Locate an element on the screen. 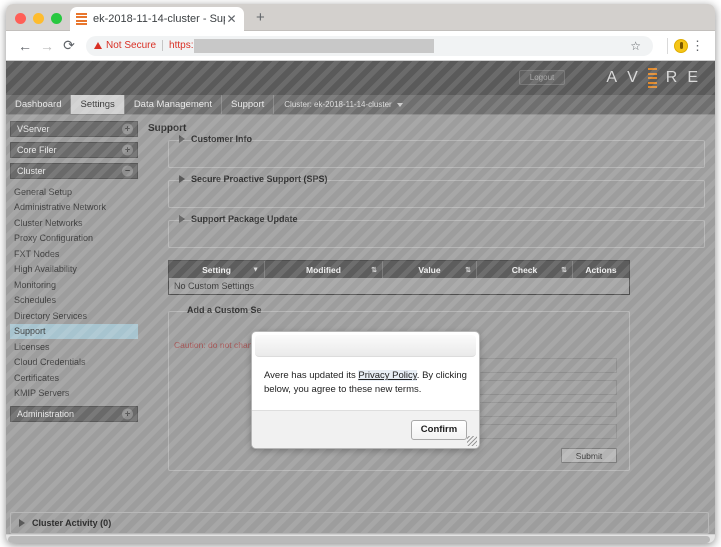  favicon-icon is located at coordinates (81, 19).